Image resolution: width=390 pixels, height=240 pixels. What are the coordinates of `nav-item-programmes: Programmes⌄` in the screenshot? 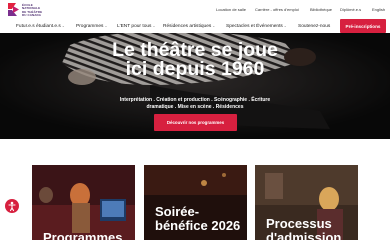 It's located at (91, 26).